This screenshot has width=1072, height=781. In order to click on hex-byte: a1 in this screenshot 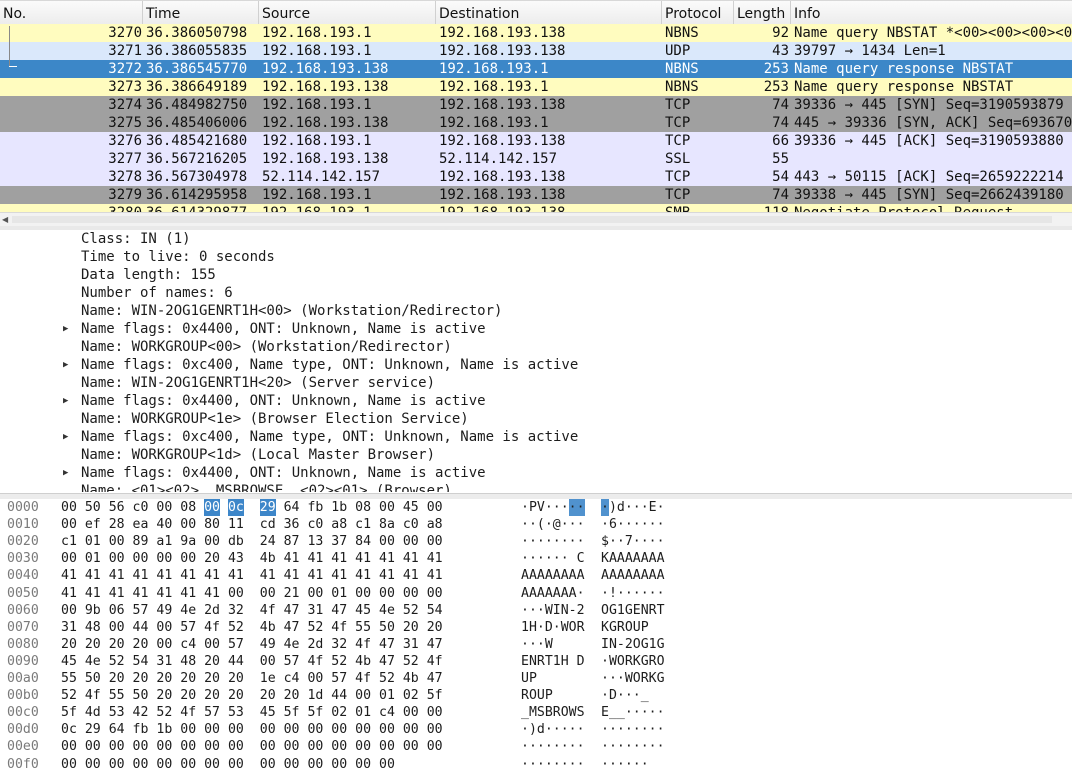, I will do `click(164, 541)`.